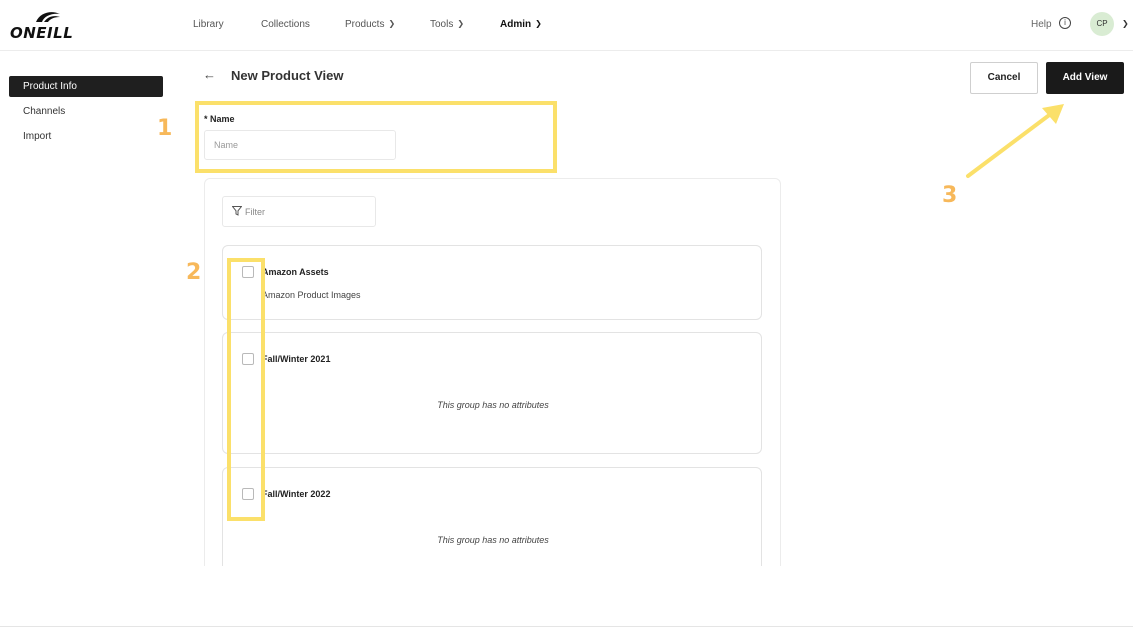 This screenshot has width=1133, height=627. I want to click on nav-admin: Admin ❯, so click(521, 24).